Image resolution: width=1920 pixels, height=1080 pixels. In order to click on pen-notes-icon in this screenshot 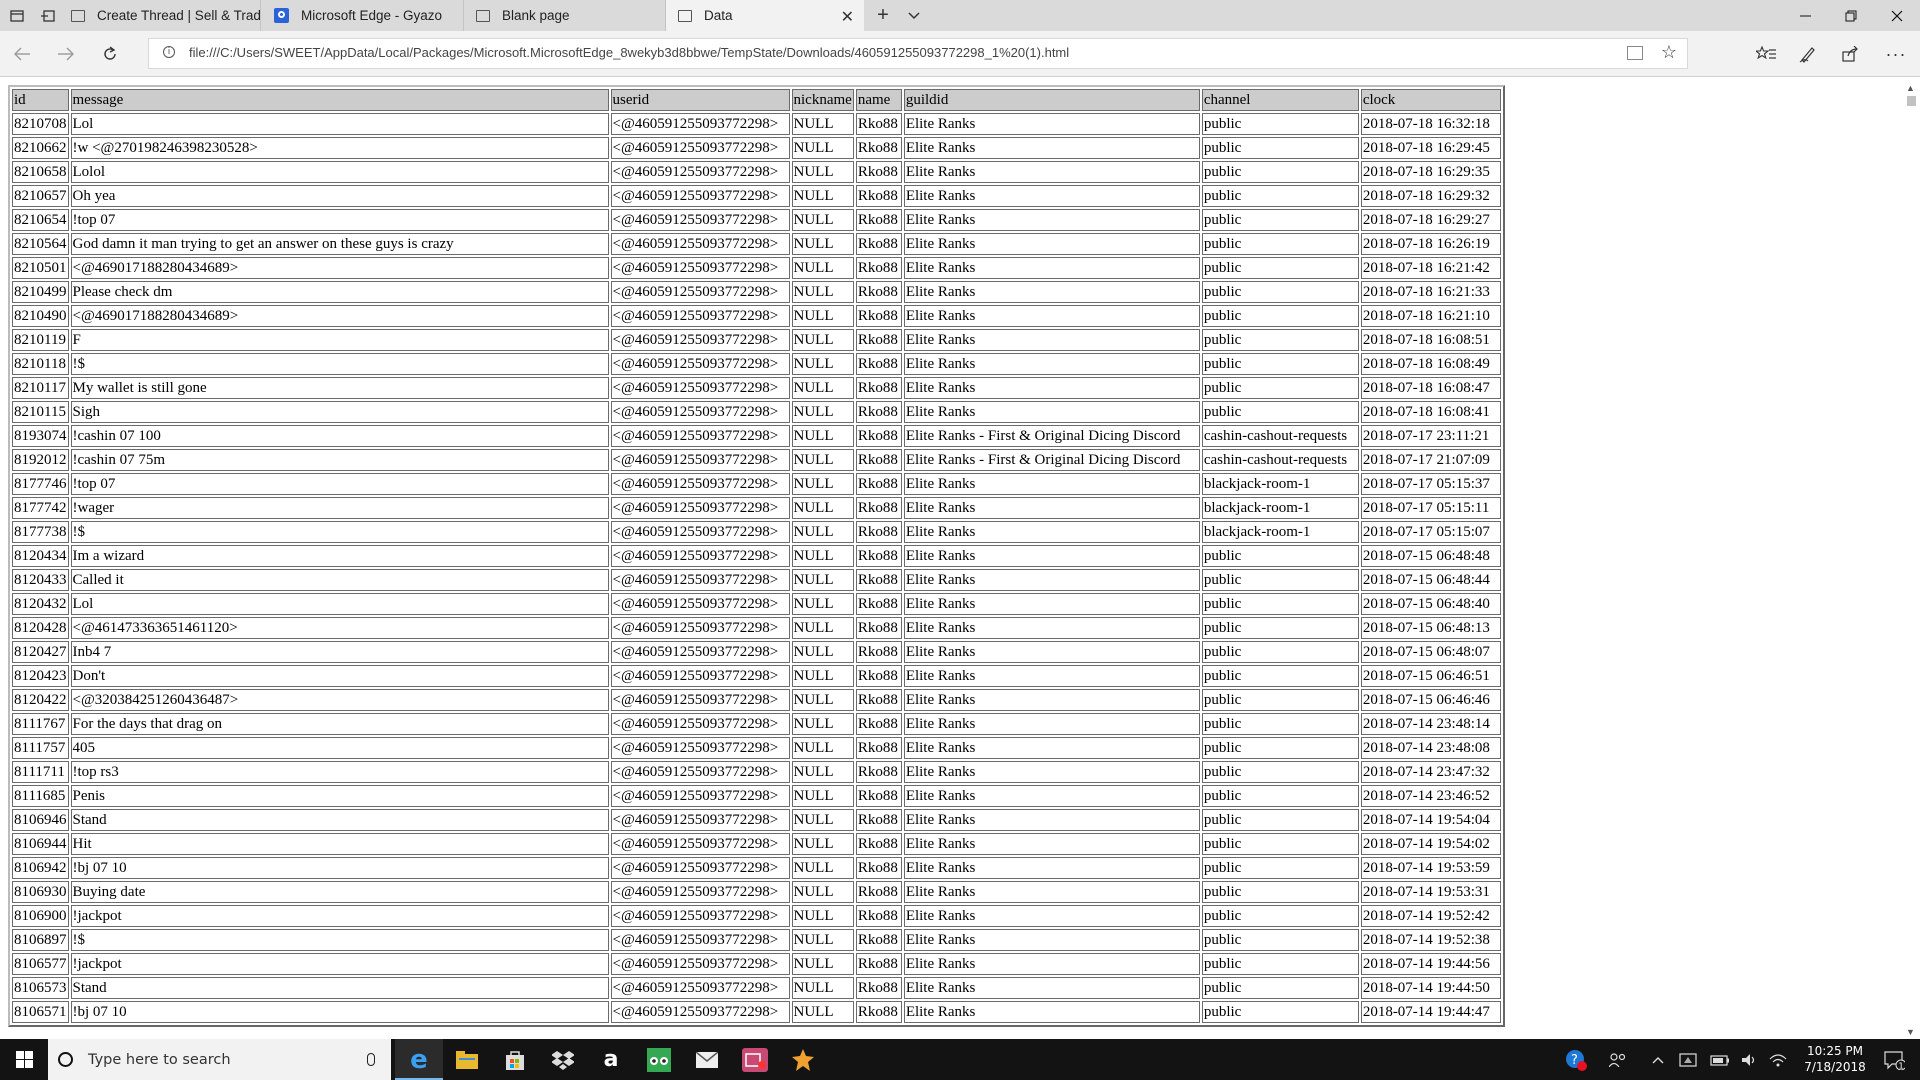, I will do `click(1808, 54)`.